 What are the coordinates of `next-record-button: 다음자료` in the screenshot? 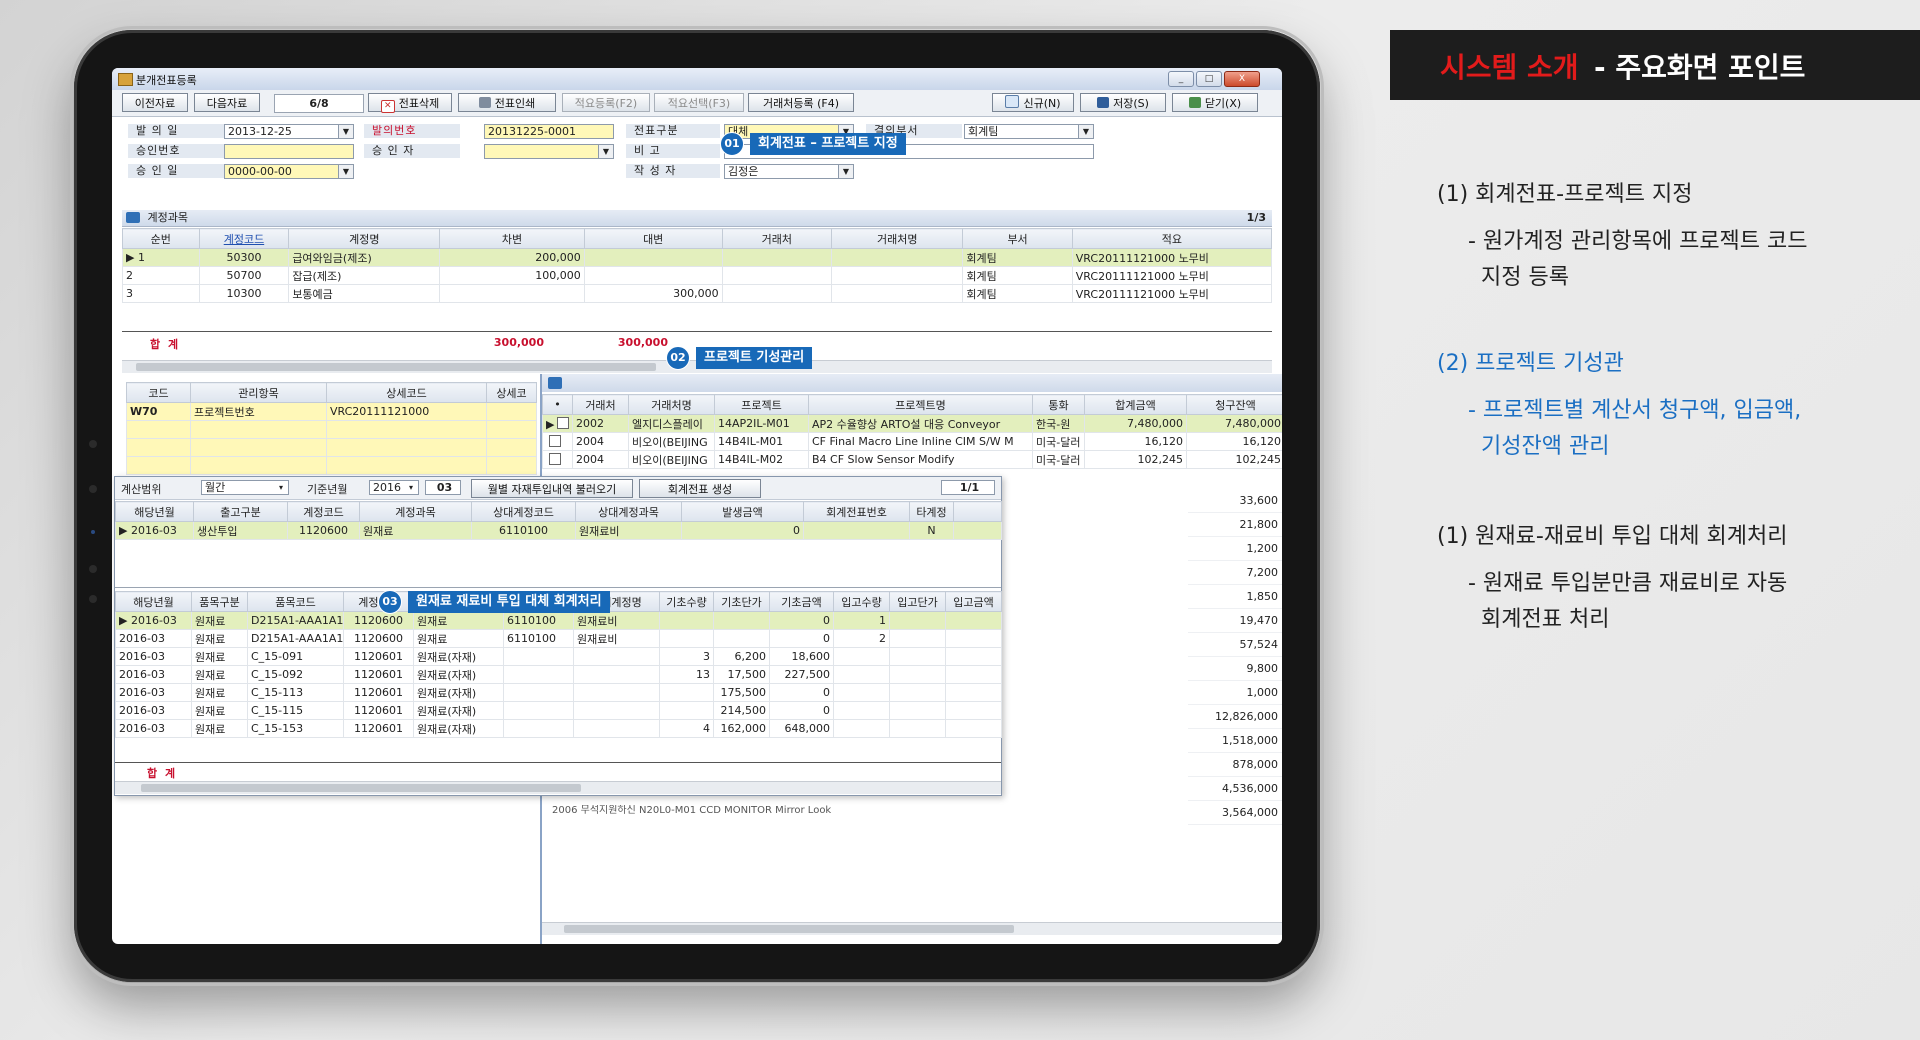 It's located at (227, 102).